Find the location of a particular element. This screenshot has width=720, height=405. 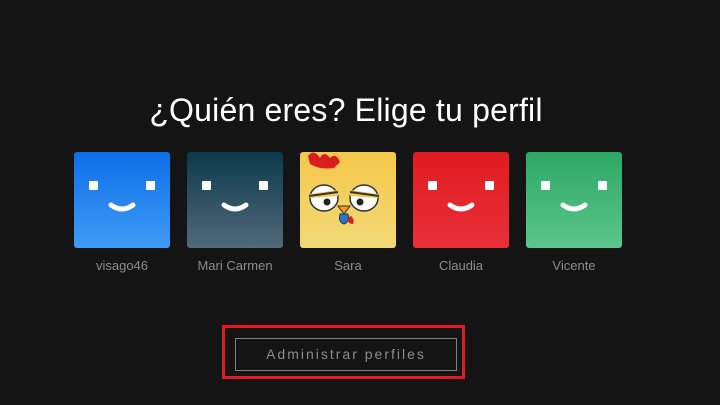

manage-profiles-button: Administrar perfiles is located at coordinates (346, 354).